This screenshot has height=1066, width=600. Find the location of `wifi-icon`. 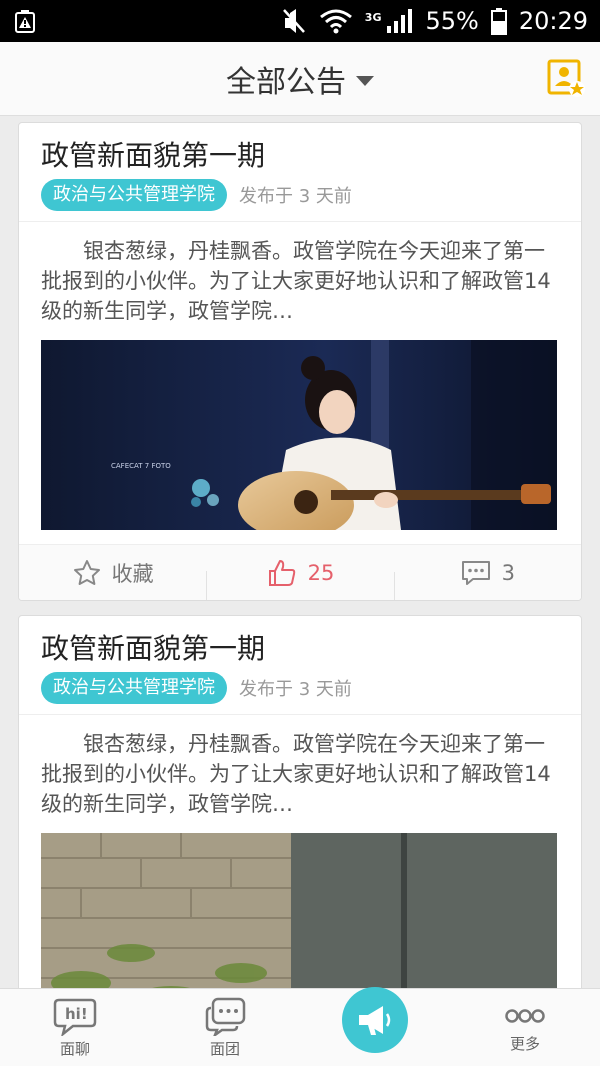

wifi-icon is located at coordinates (336, 21).